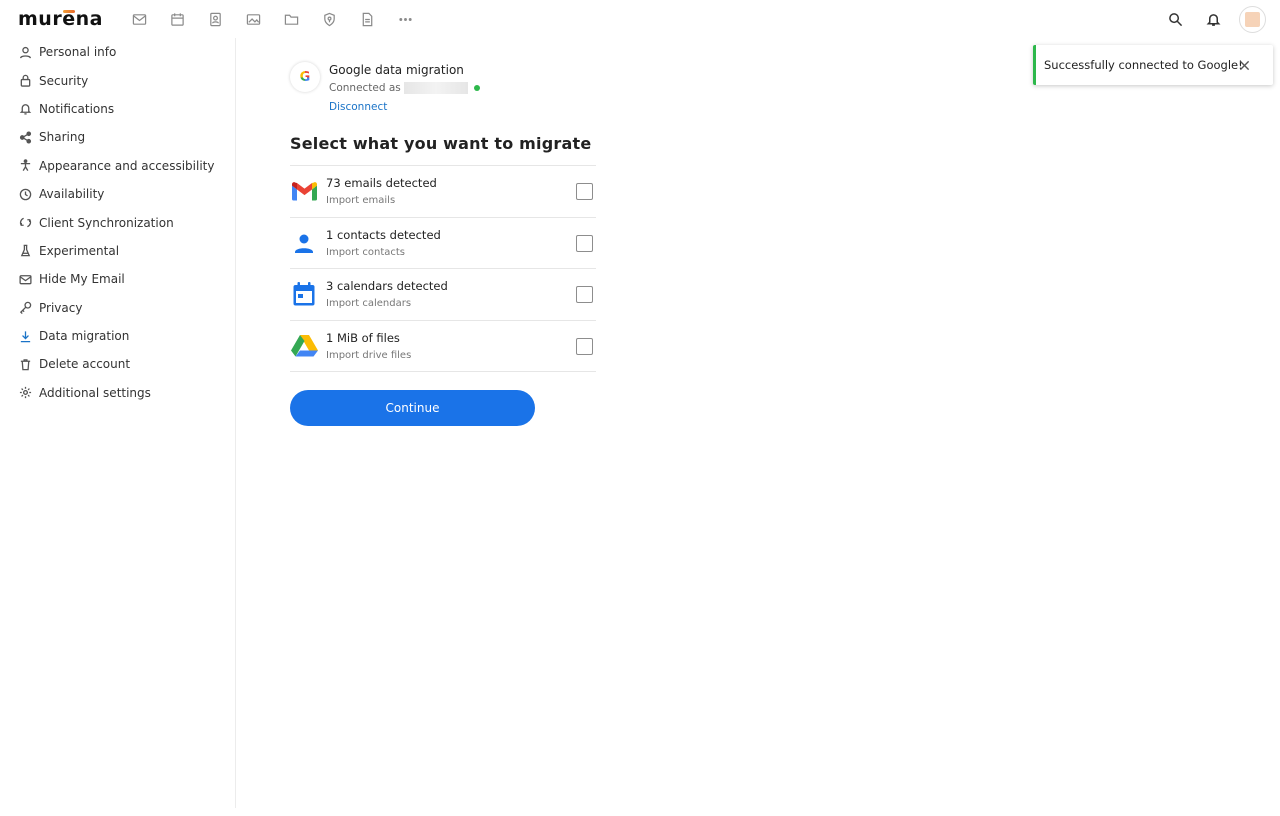 This screenshot has height=816, width=1280. I want to click on murena-logo: murena, so click(60, 19).